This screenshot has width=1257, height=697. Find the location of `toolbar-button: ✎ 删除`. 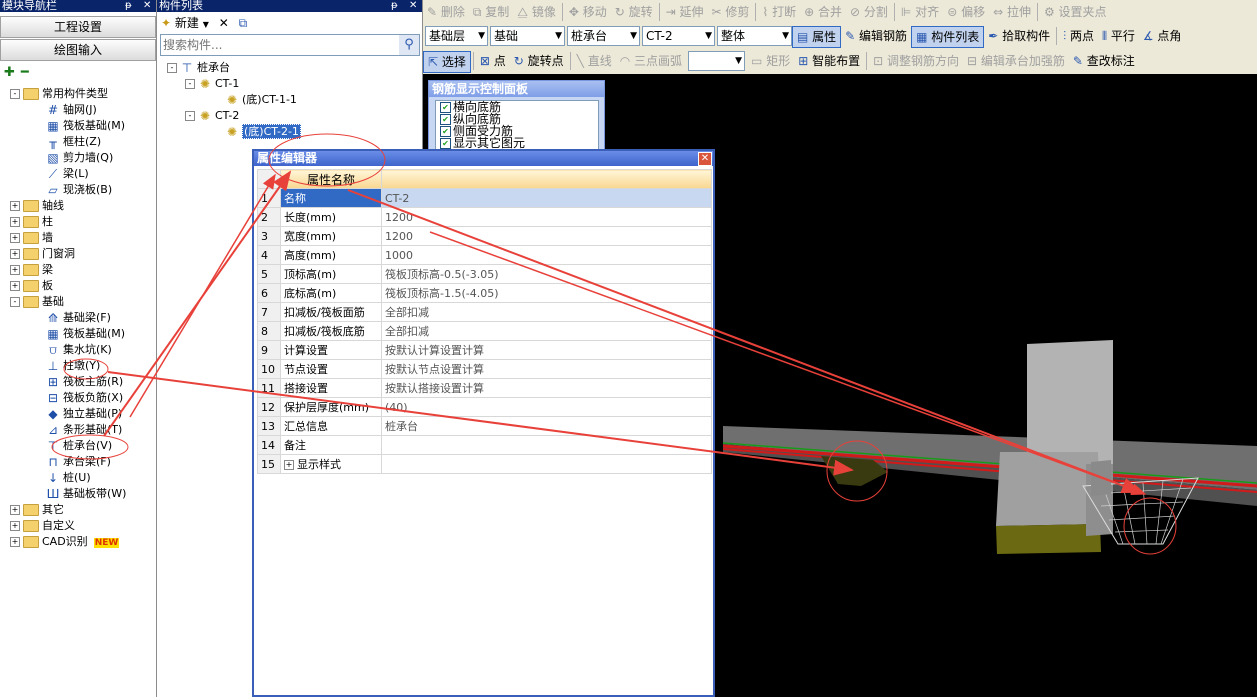

toolbar-button: ✎ 删除 is located at coordinates (446, 12).